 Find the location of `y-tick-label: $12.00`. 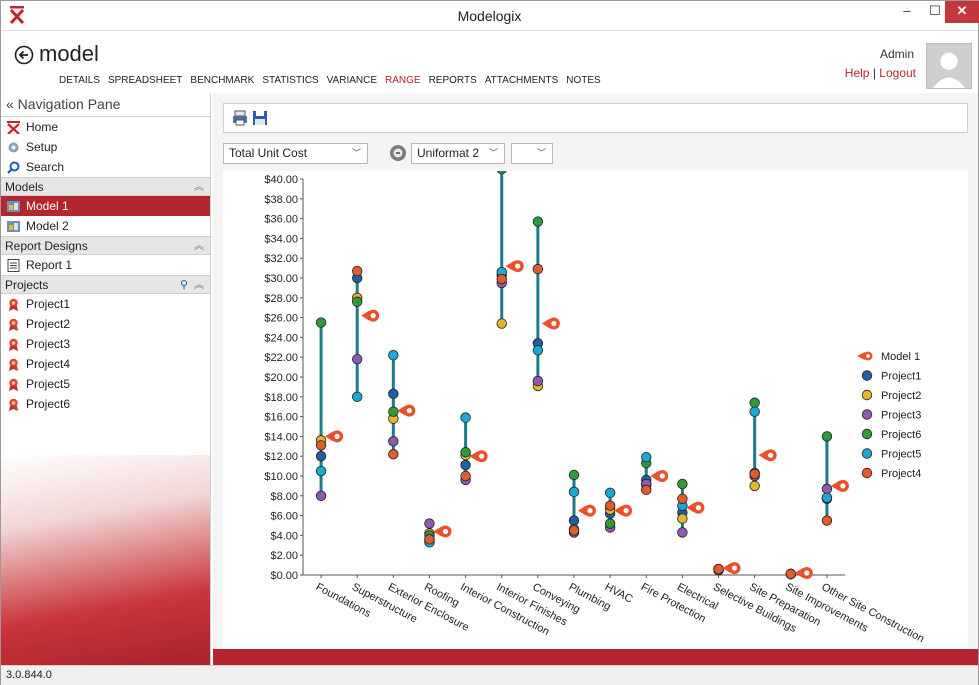

y-tick-label: $12.00 is located at coordinates (281, 457).